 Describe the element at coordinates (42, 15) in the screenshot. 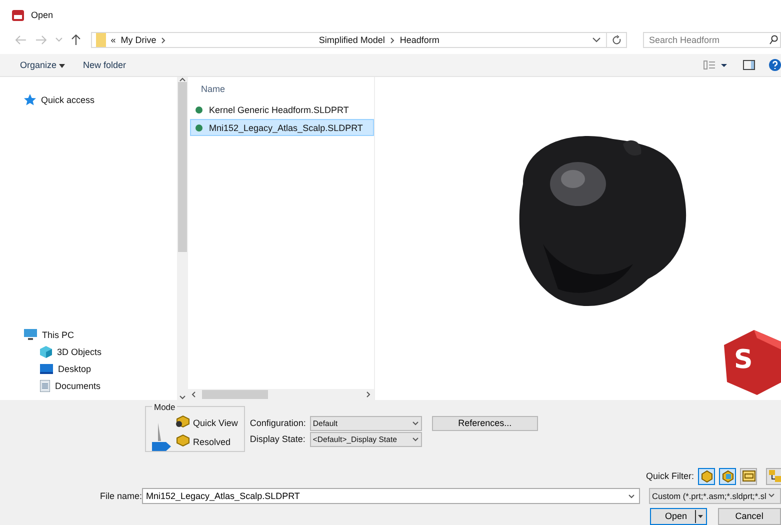

I see `window-title: Open` at that location.